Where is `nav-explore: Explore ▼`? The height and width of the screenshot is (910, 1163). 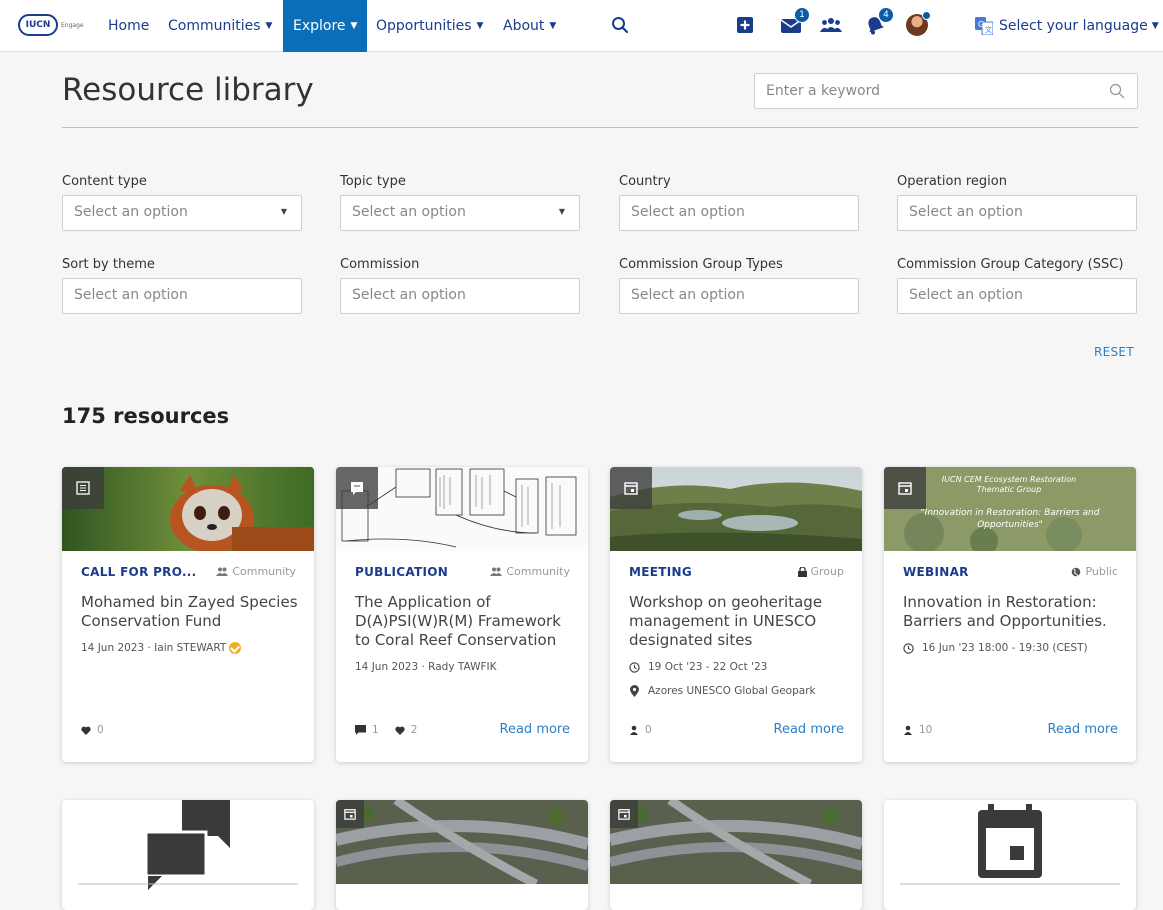
nav-explore: Explore ▼ is located at coordinates (325, 26).